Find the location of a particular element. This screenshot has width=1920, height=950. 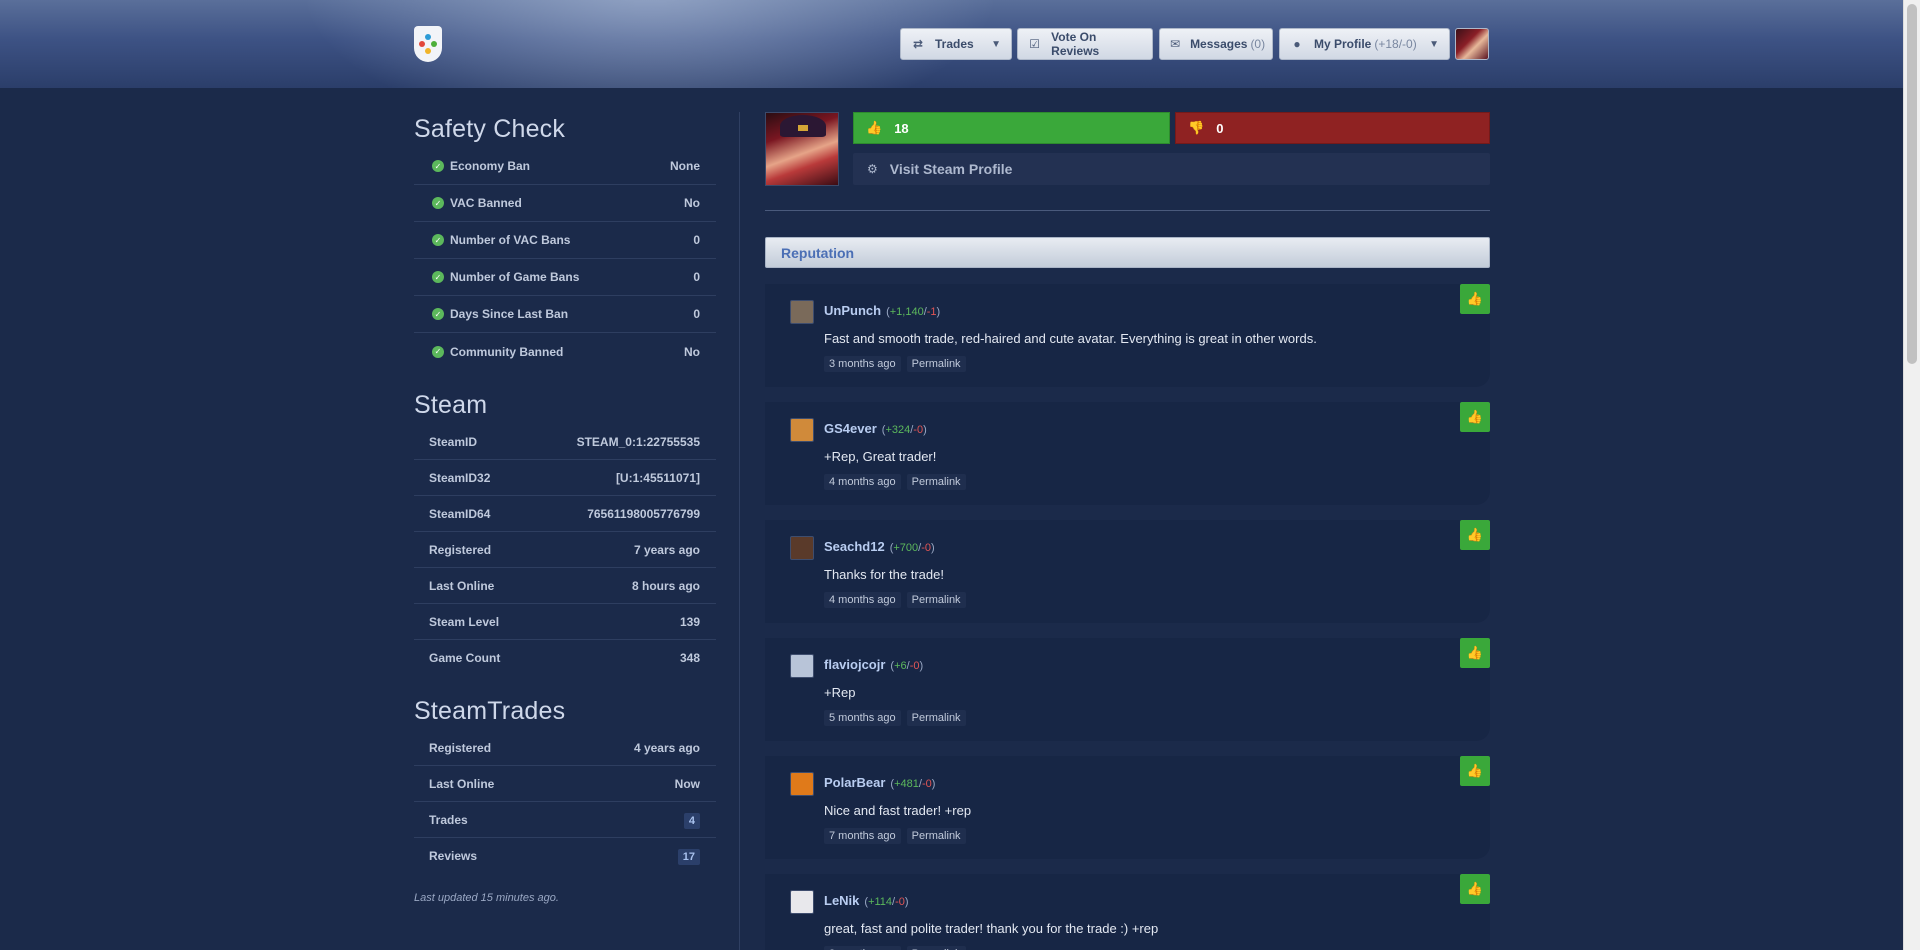

reputation-header: Reputation is located at coordinates (1127, 252).